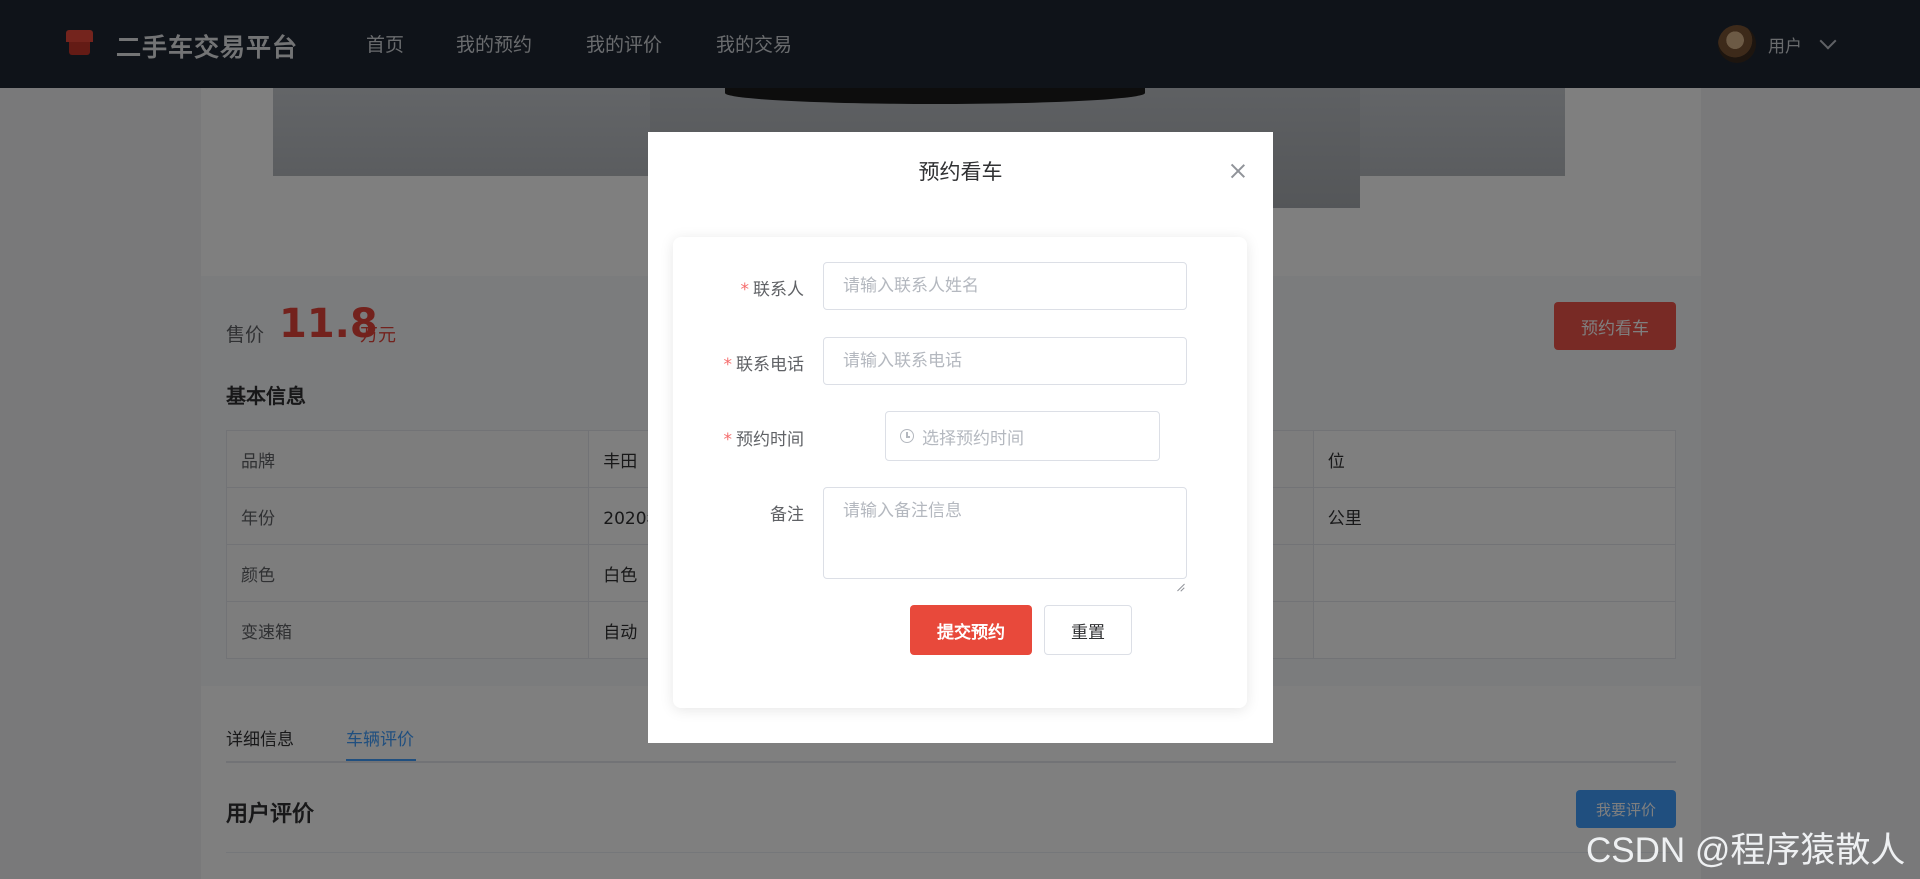 The image size is (1920, 879). Describe the element at coordinates (960, 172) in the screenshot. I see `dialog-title: 预约看车` at that location.